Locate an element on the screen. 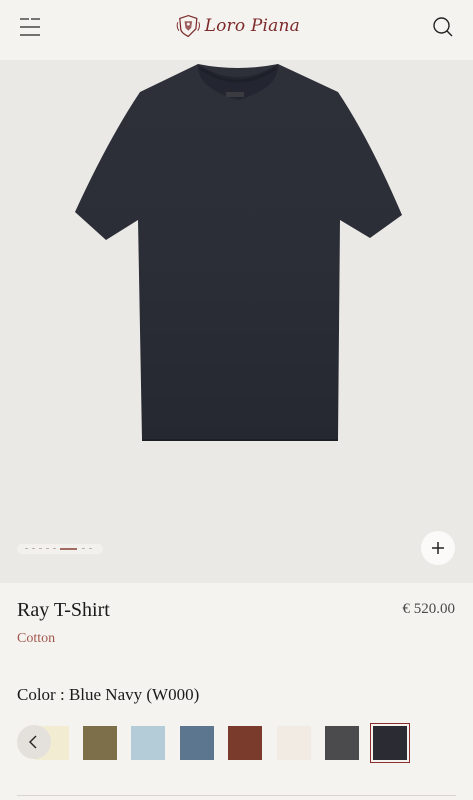 Image resolution: width=473 pixels, height=800 pixels. zoom-button is located at coordinates (438, 548).